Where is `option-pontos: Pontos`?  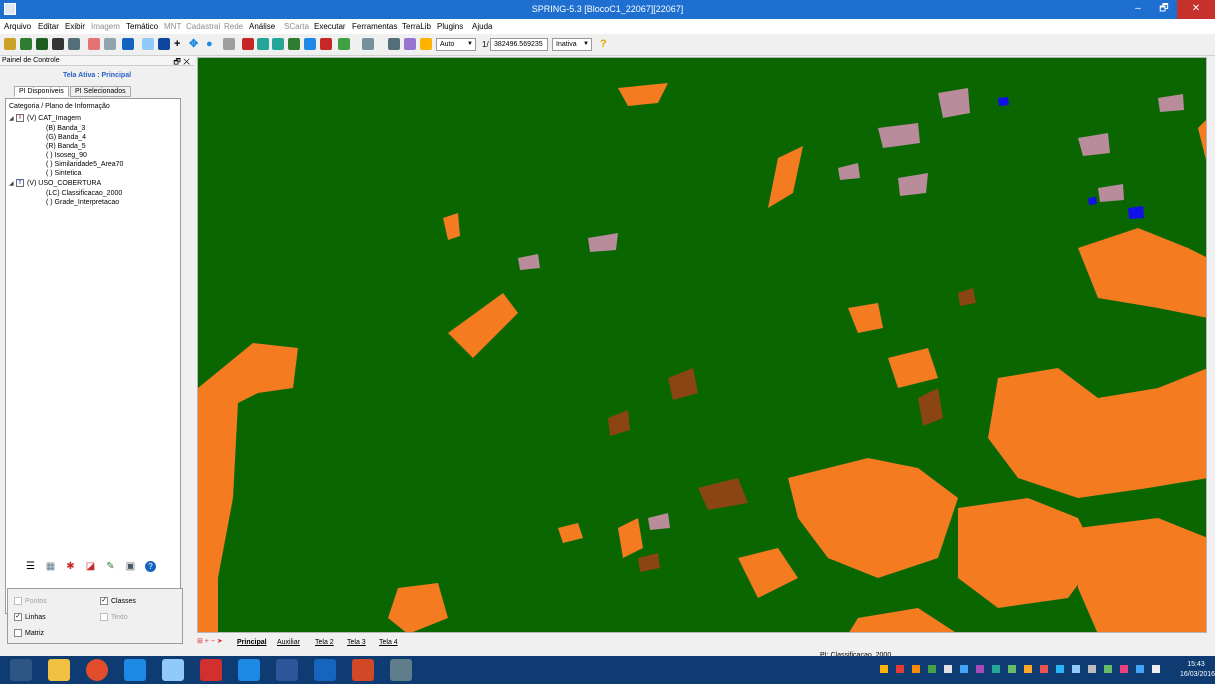
option-pontos: Pontos is located at coordinates (30, 601).